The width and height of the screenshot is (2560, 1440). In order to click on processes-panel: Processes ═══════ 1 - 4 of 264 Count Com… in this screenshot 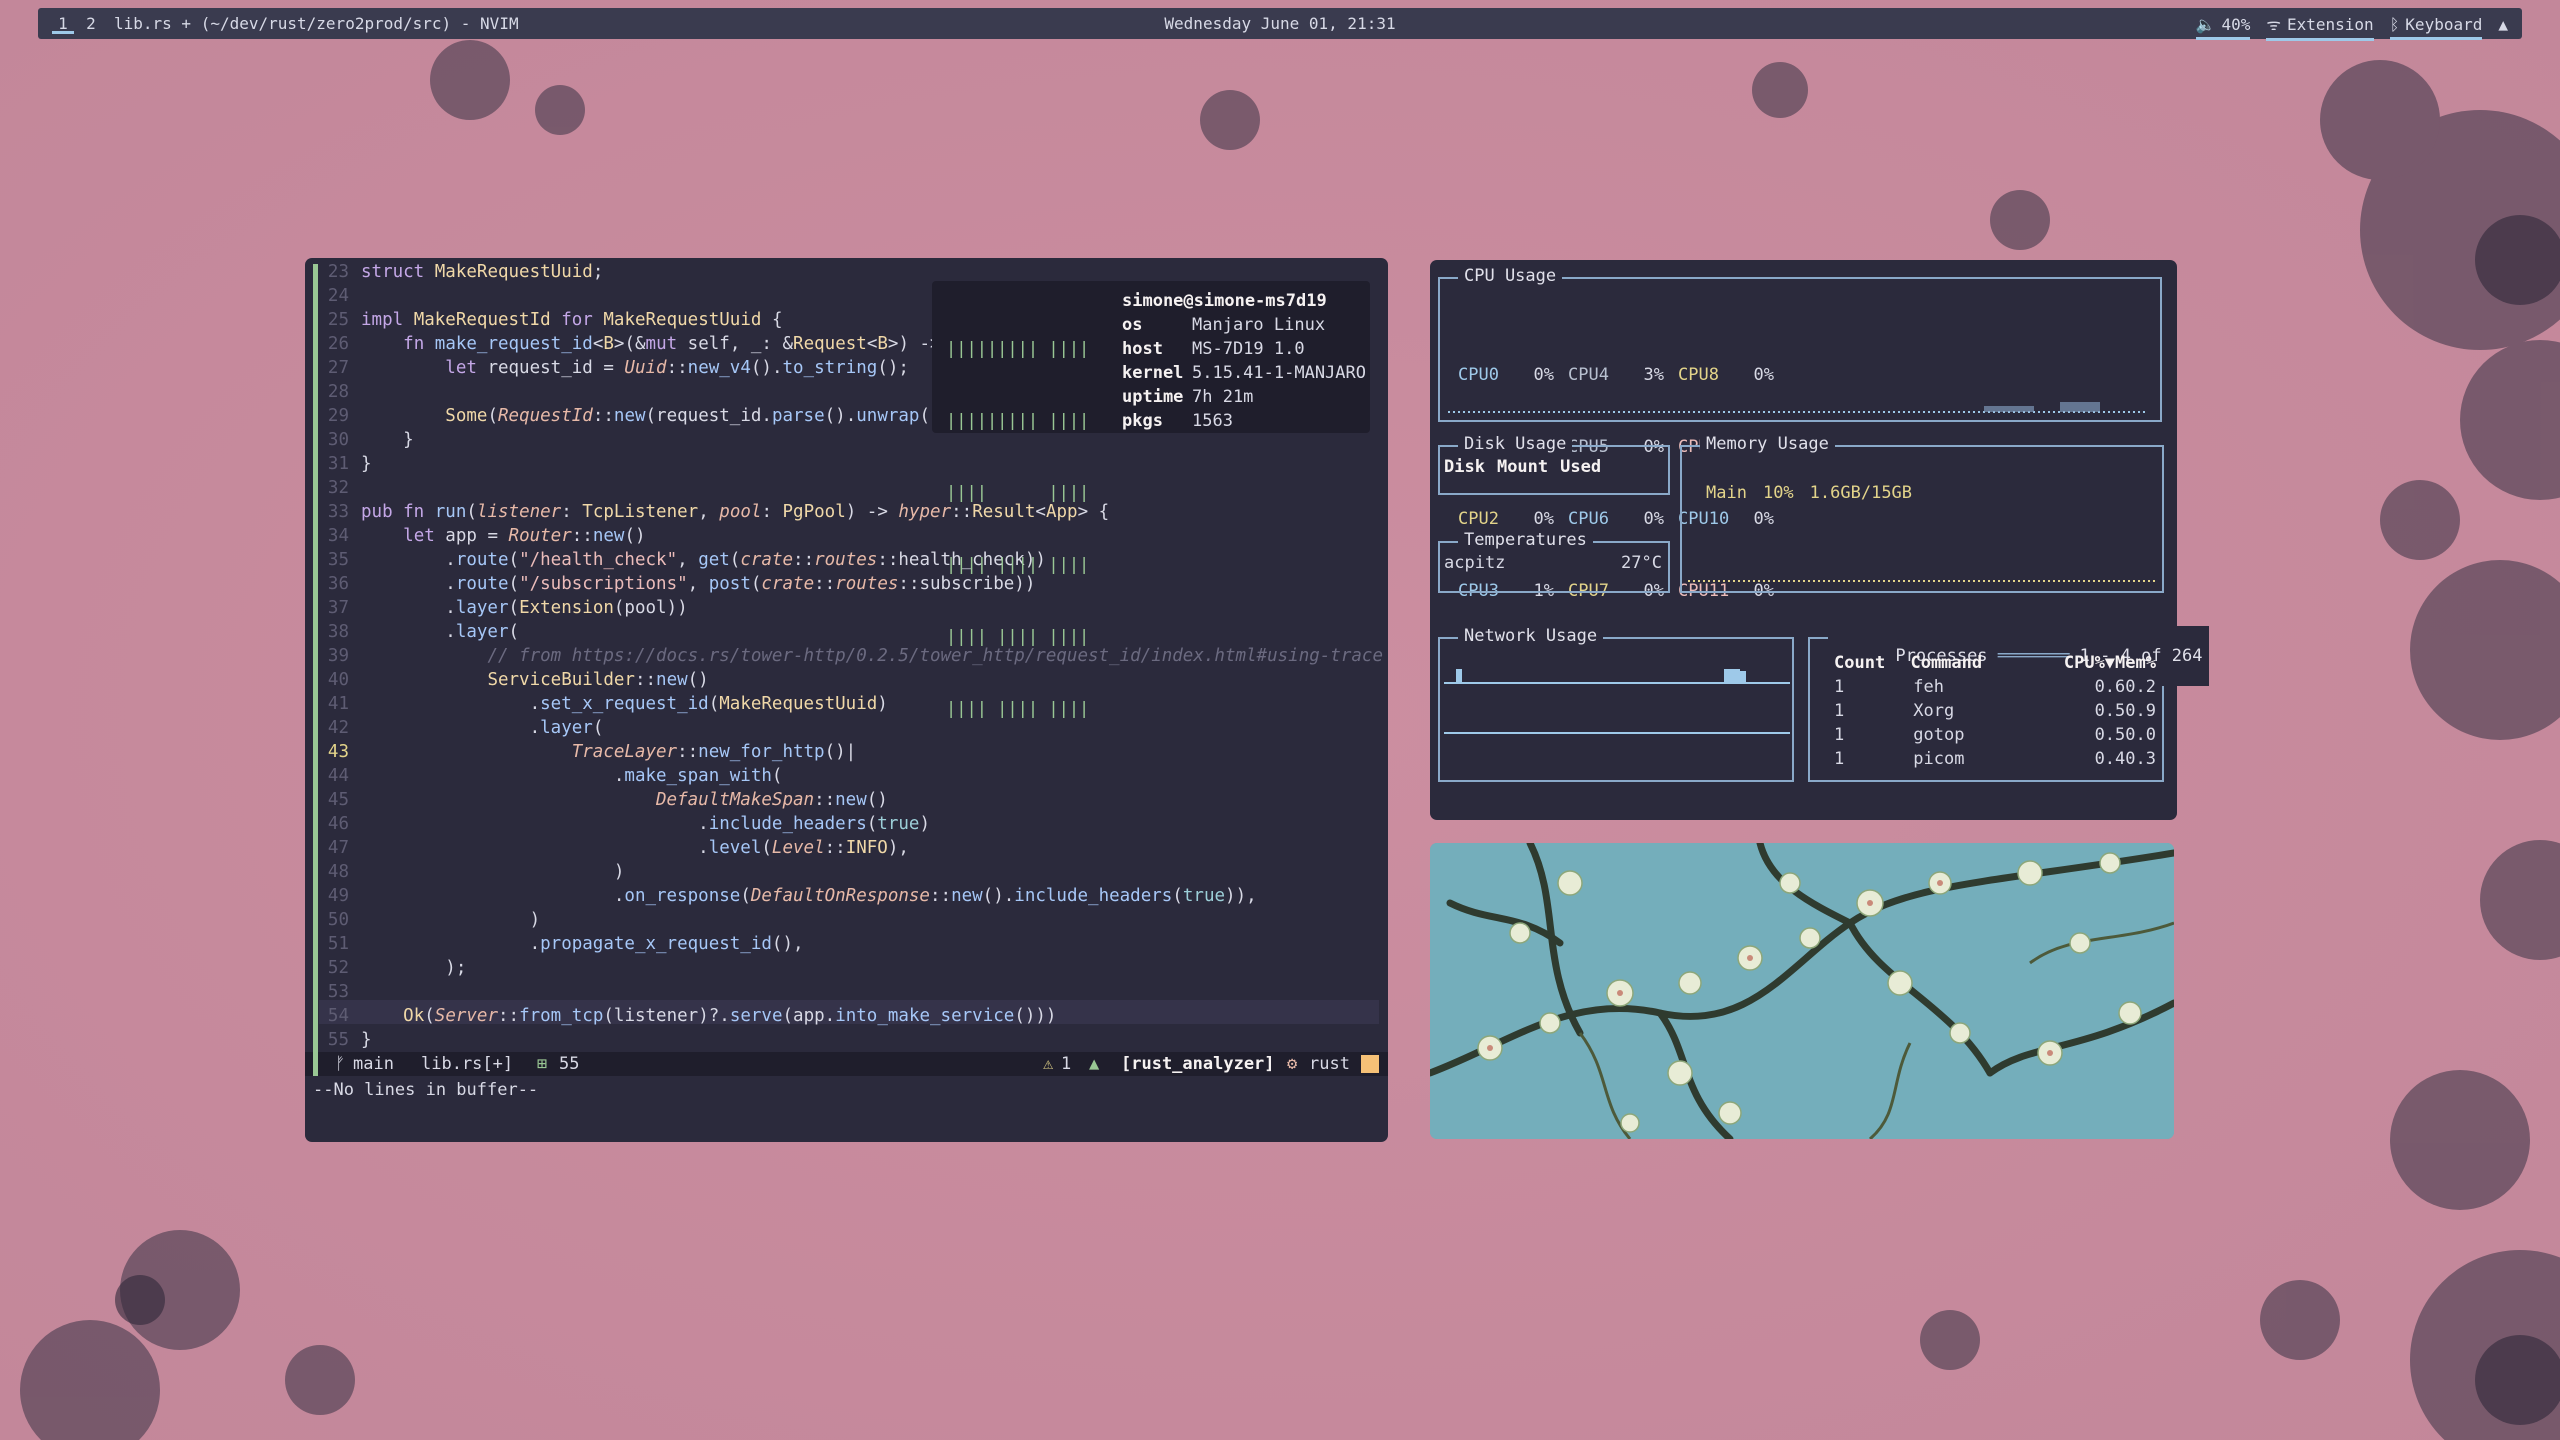, I will do `click(2008, 704)`.